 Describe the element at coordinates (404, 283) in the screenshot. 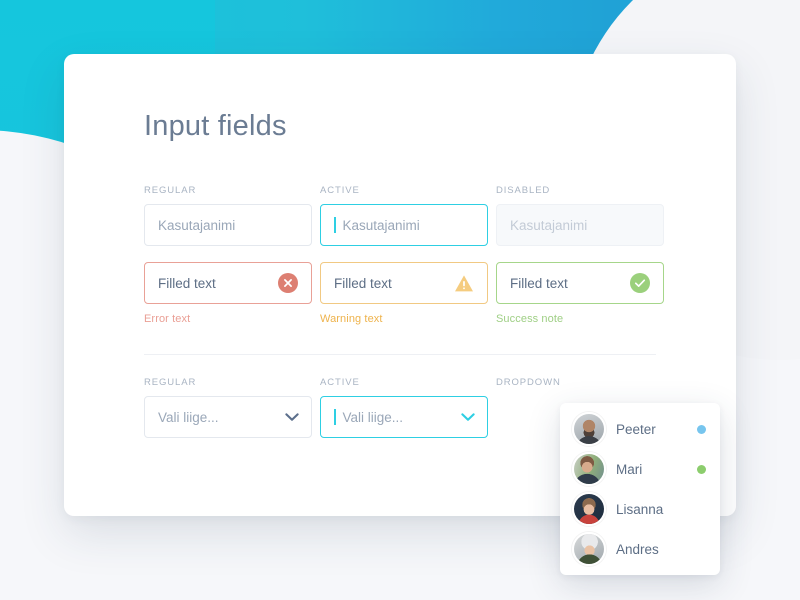

I see `input-warning: Filled text` at that location.